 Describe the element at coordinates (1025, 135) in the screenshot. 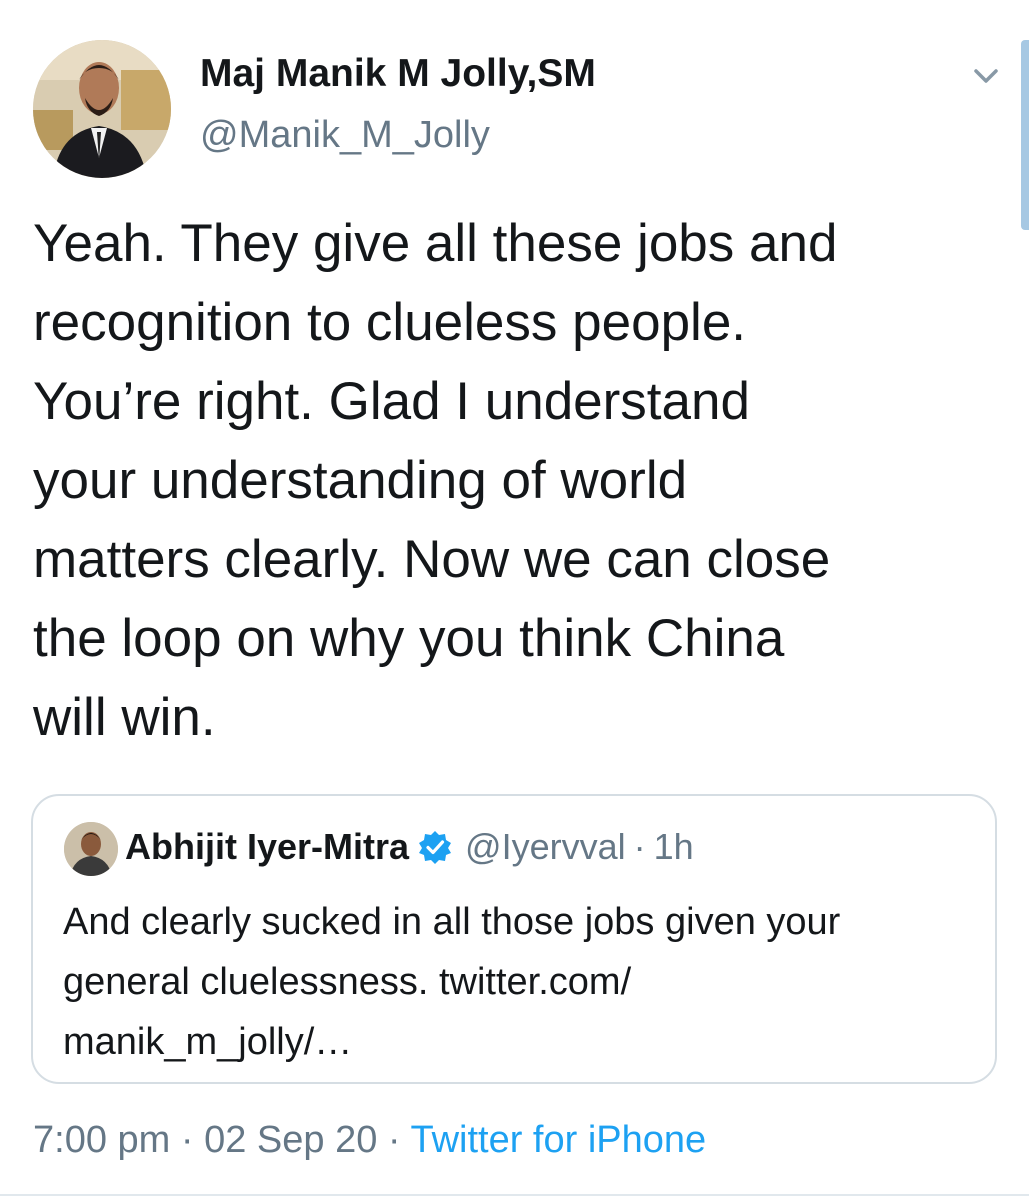

I see `scroll-indicator` at that location.